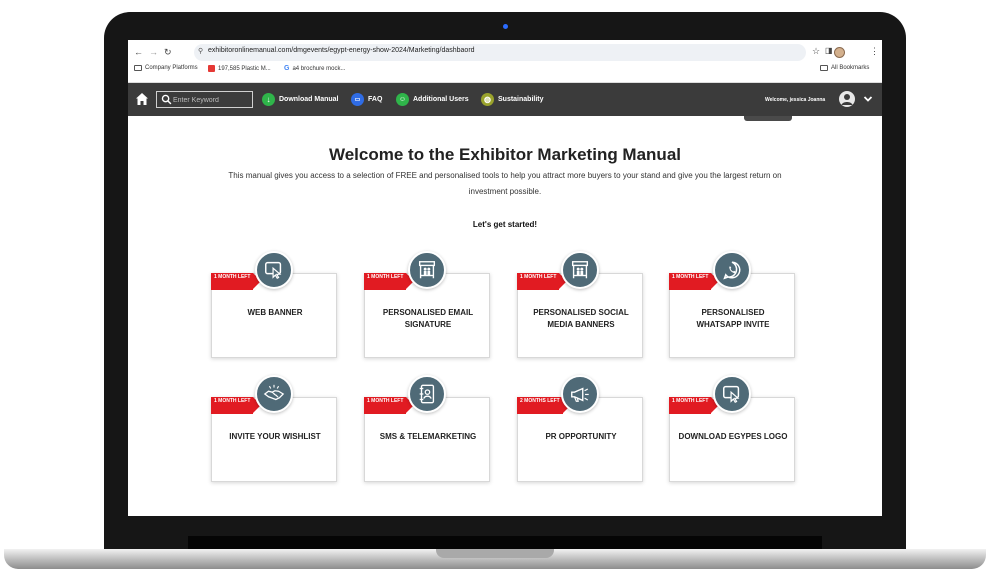  I want to click on nav-label: Download Manual, so click(309, 99).